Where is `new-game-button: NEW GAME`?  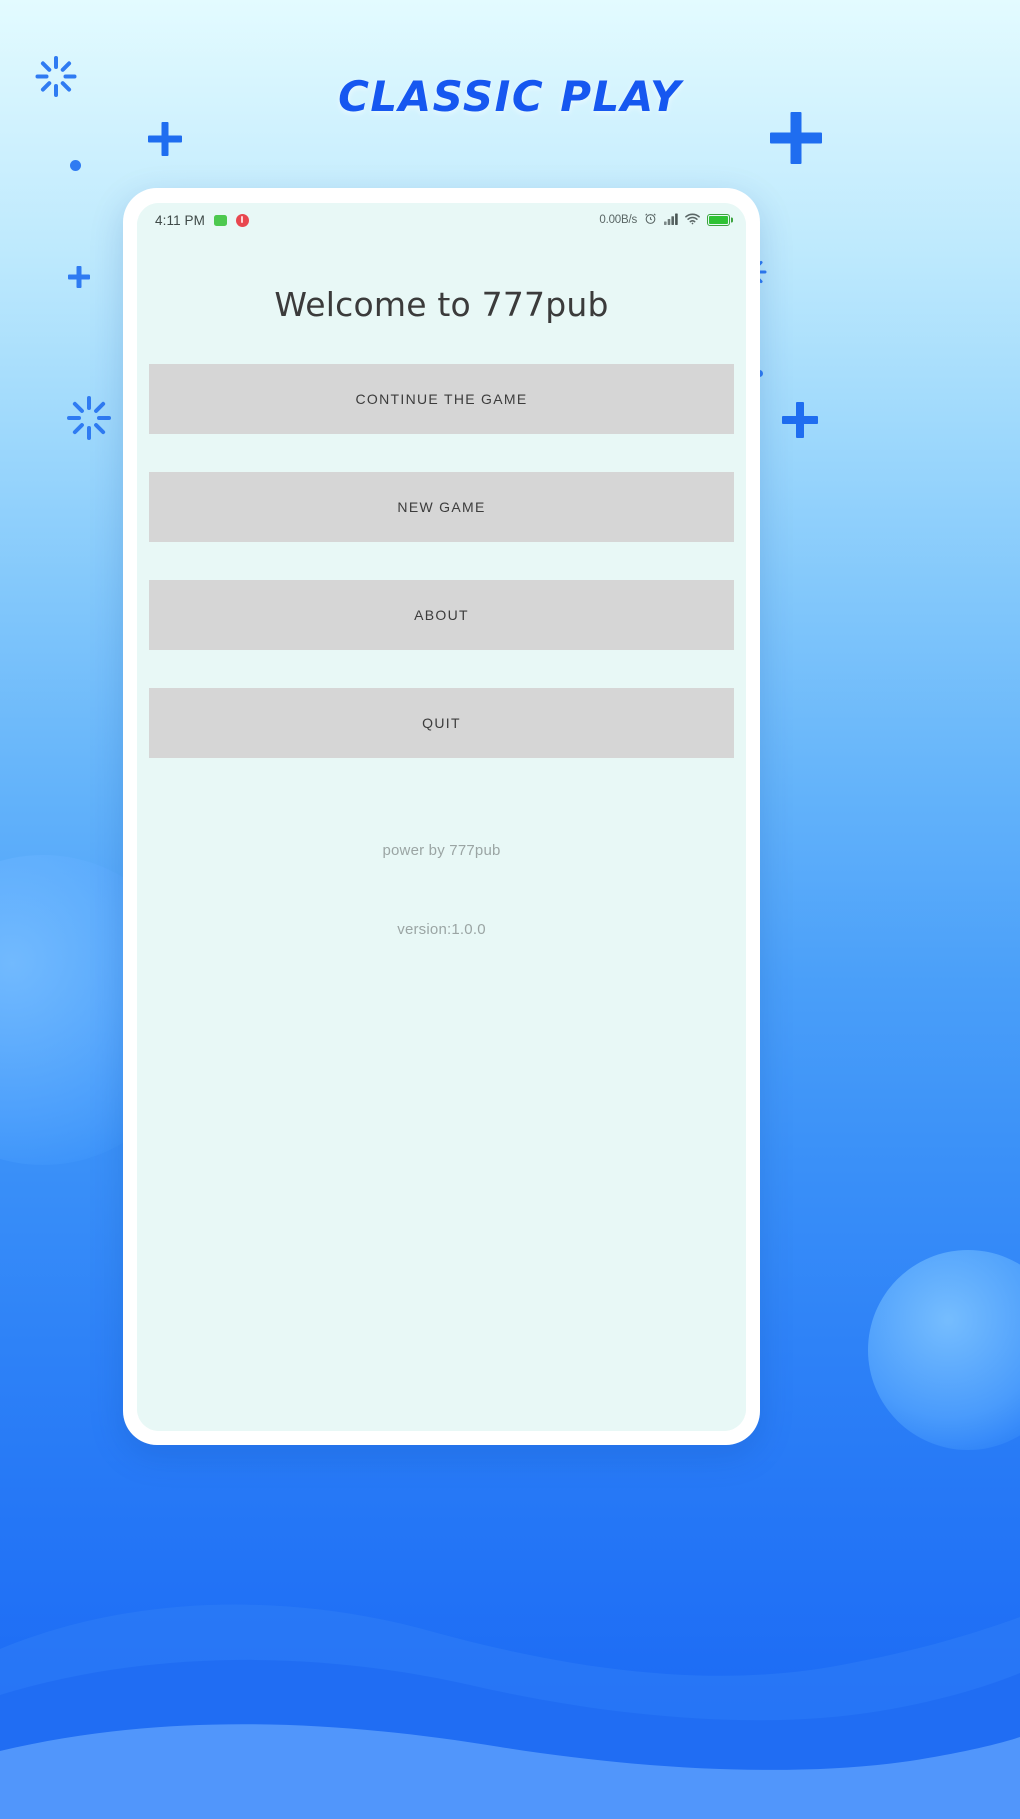
new-game-button: NEW GAME is located at coordinates (441, 507).